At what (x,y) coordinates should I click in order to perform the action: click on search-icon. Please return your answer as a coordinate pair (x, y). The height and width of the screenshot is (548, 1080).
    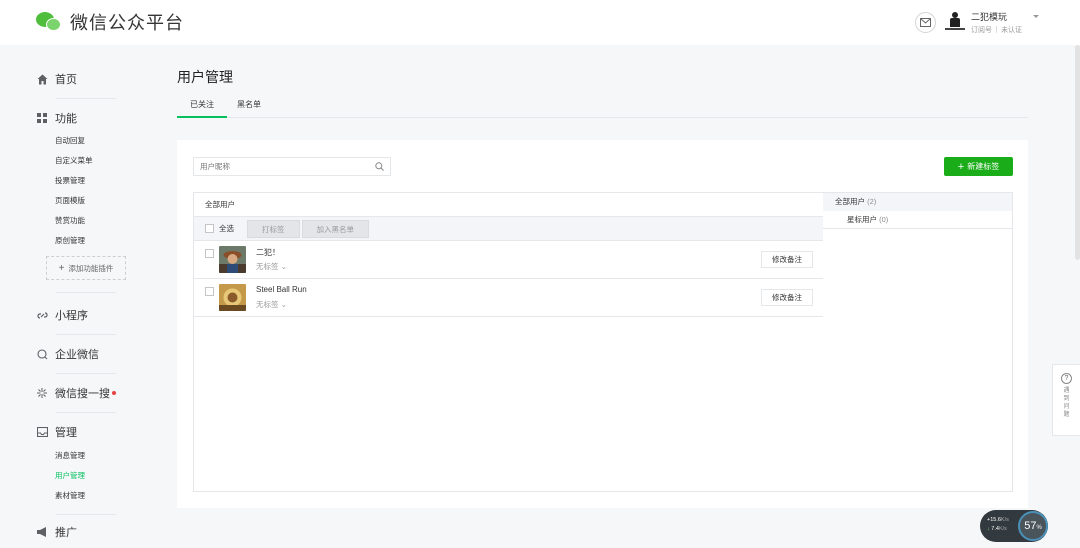
    Looking at the image, I should click on (379, 167).